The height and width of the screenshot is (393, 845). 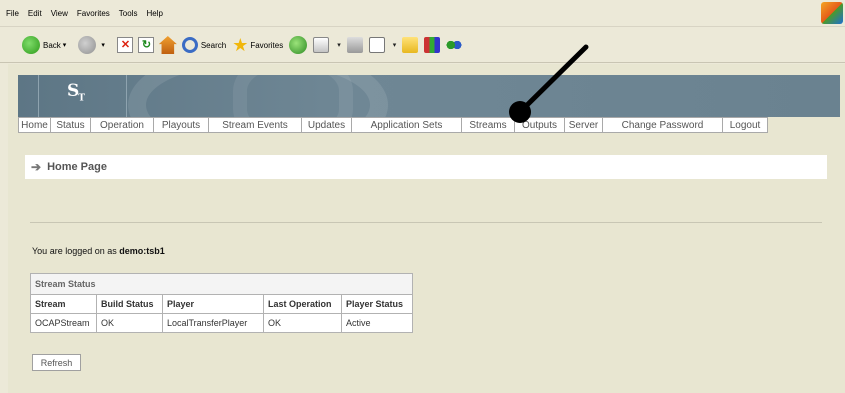 I want to click on column-header: Build Status, so click(x=129, y=304).